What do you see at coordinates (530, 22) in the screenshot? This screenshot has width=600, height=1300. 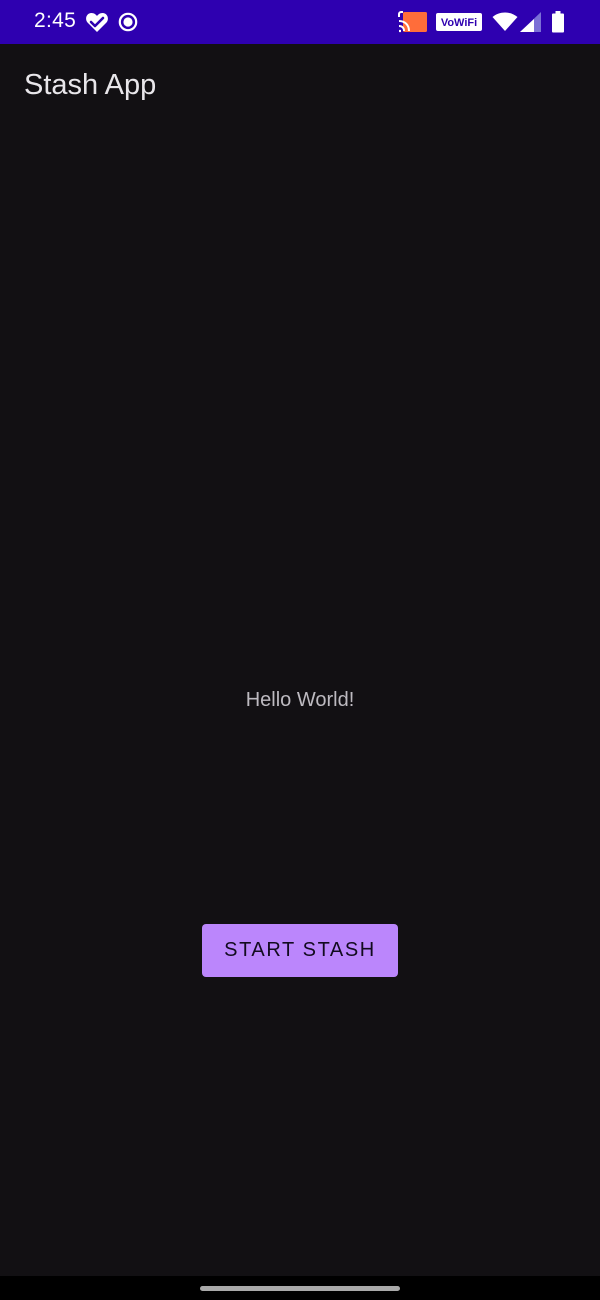 I see `signal-icon` at bounding box center [530, 22].